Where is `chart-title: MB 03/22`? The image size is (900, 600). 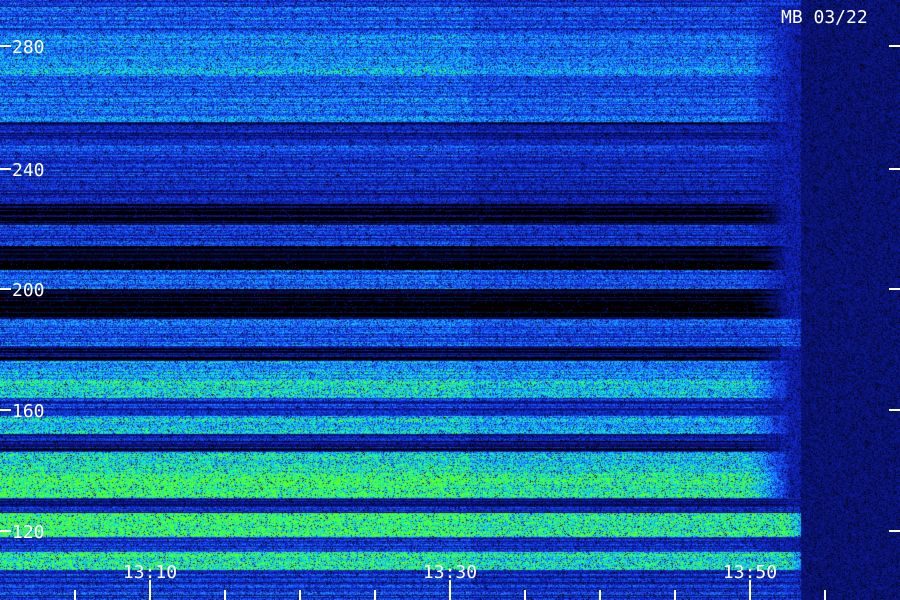
chart-title: MB 03/22 is located at coordinates (824, 17).